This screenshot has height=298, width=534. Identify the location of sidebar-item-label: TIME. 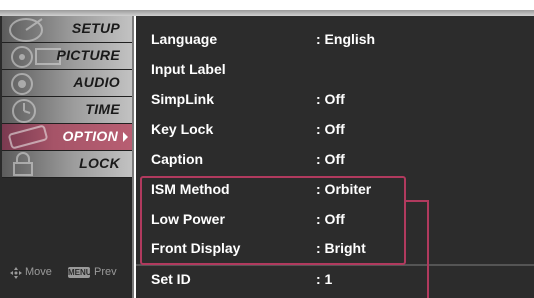
(102, 109).